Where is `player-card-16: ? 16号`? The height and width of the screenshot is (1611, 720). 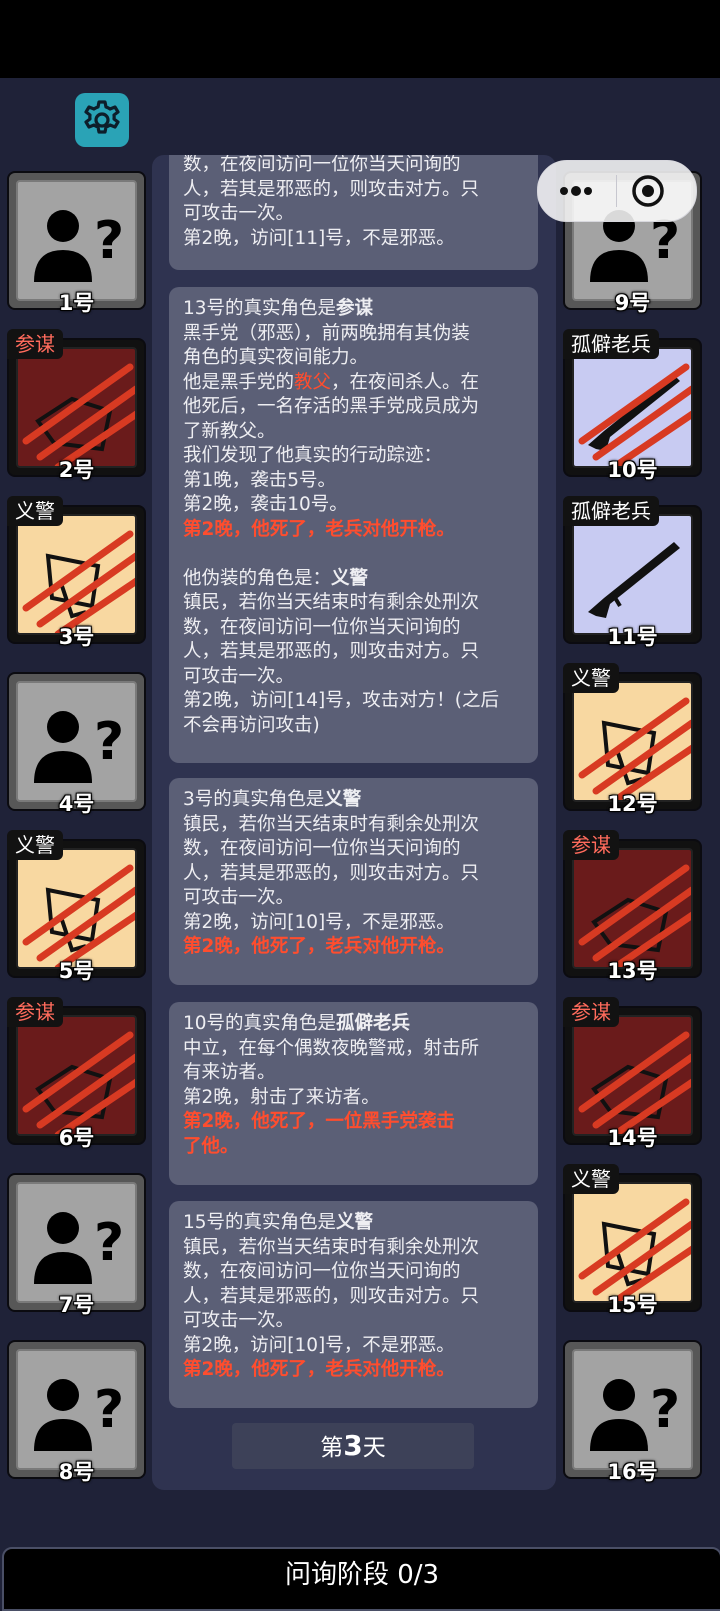 player-card-16: ? 16号 is located at coordinates (632, 1412).